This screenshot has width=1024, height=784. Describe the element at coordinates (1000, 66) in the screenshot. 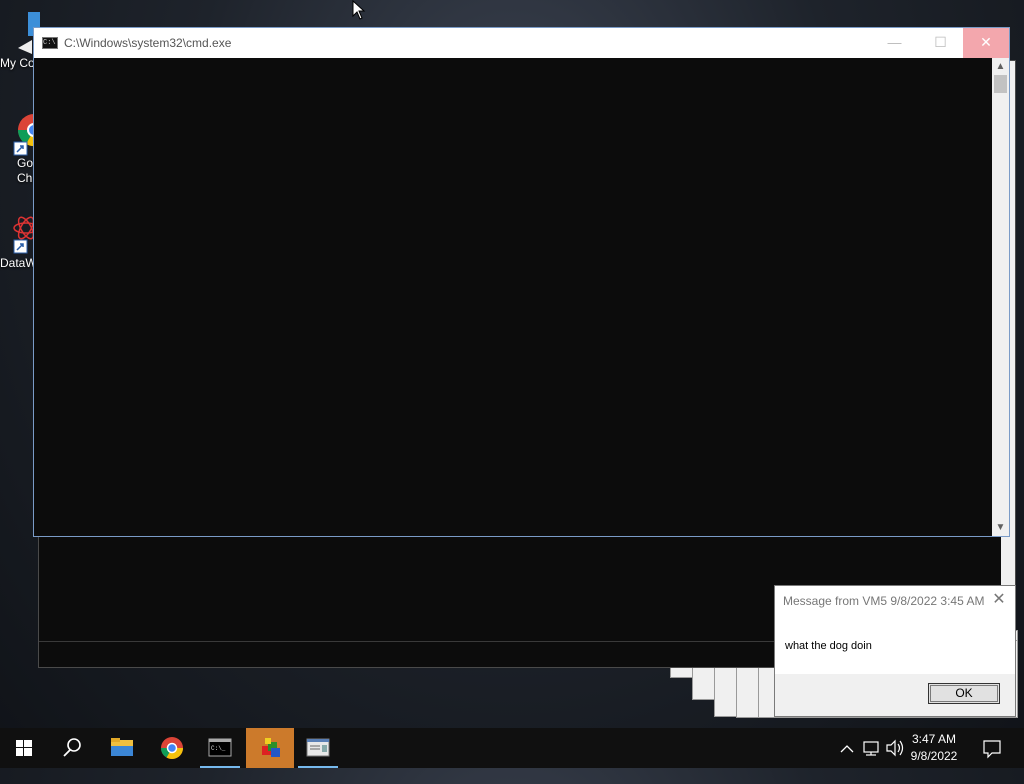

I see `scroll-up-icon: ▲` at that location.